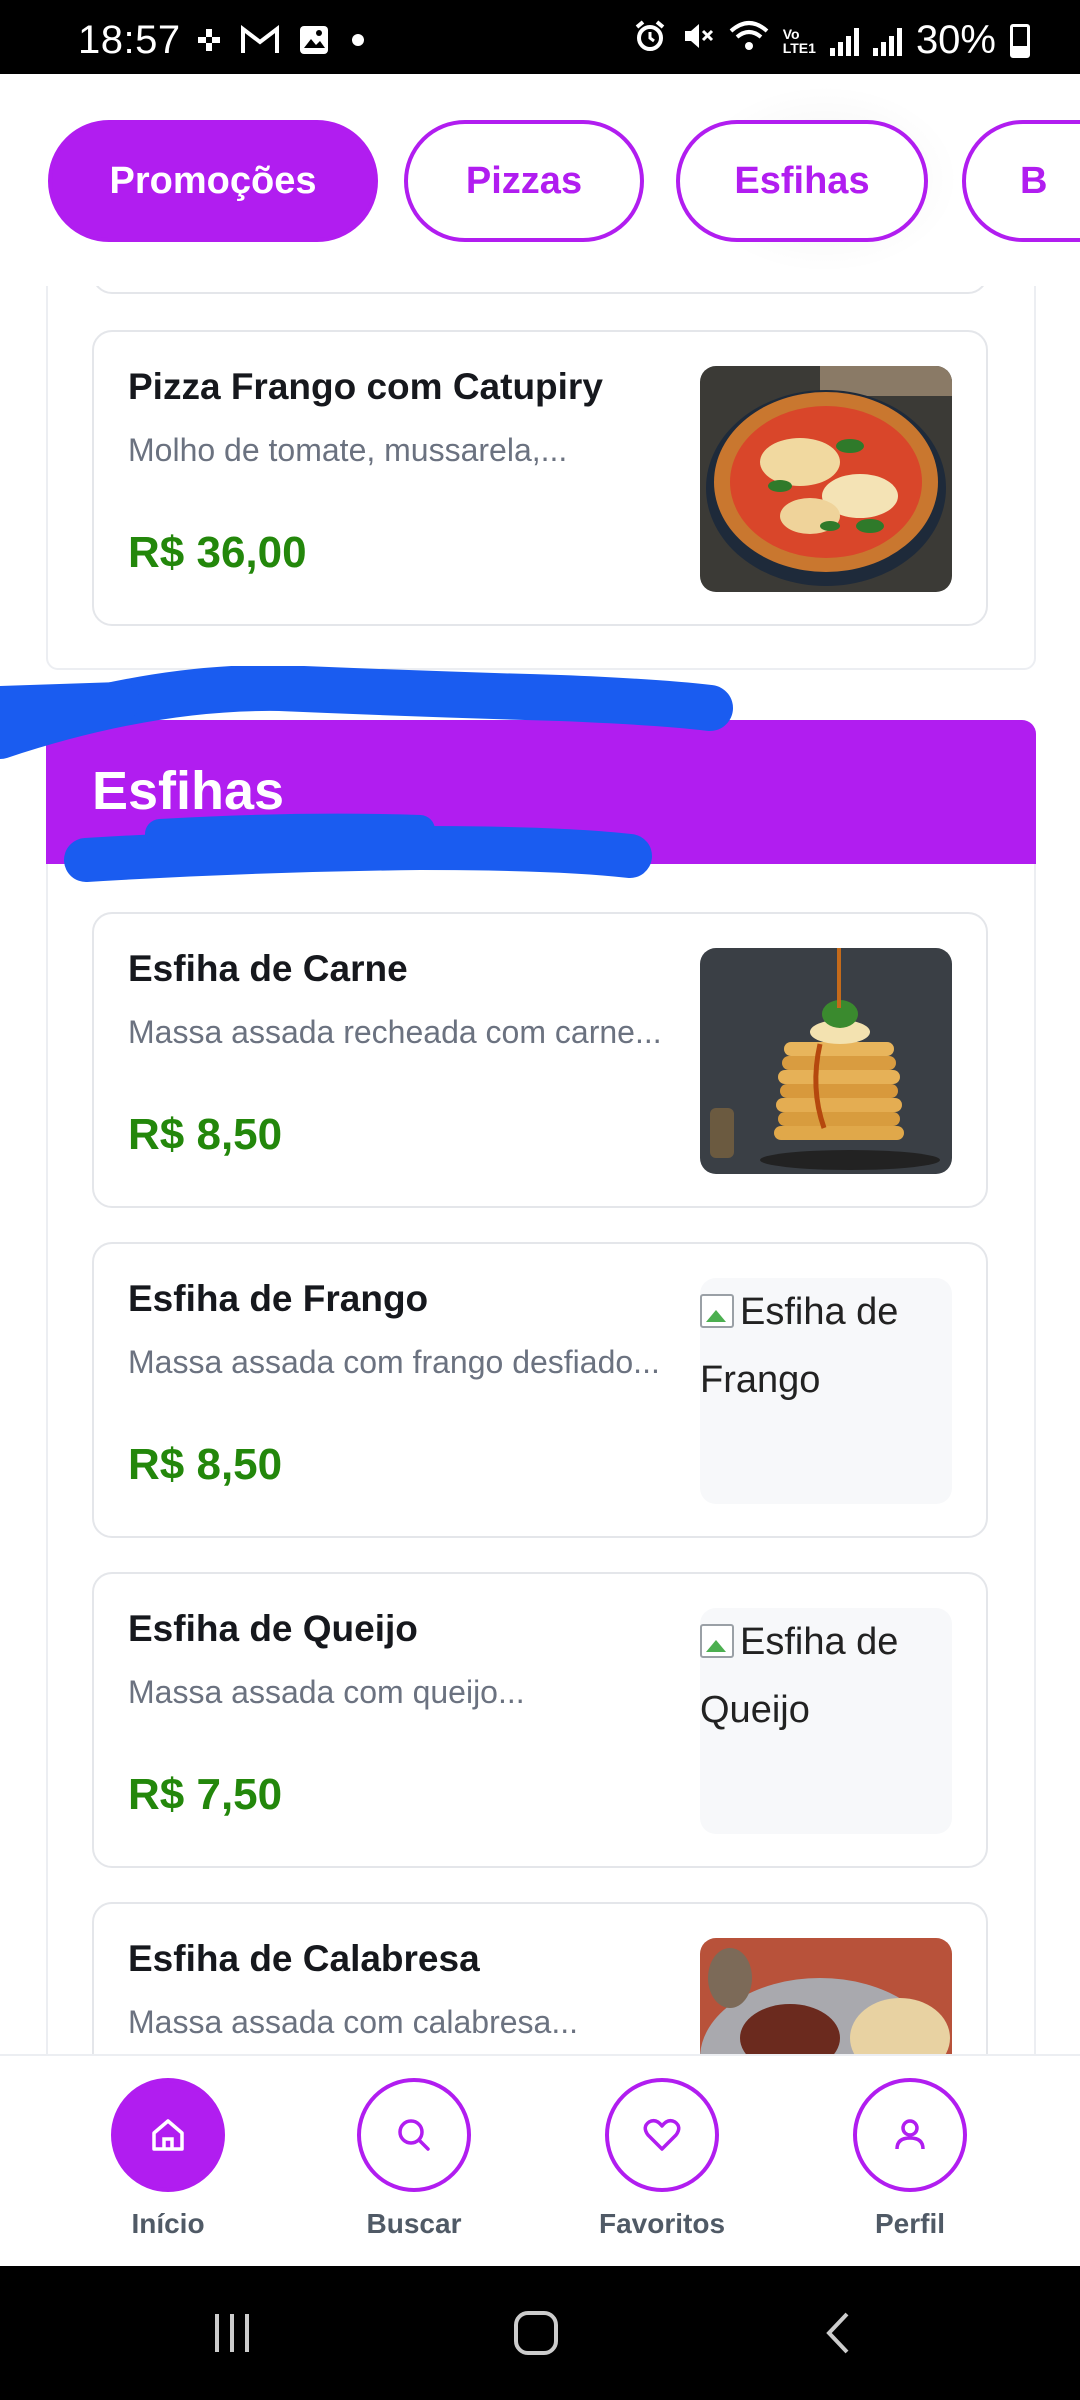  Describe the element at coordinates (1021, 181) in the screenshot. I see `tab-next-category: B` at that location.